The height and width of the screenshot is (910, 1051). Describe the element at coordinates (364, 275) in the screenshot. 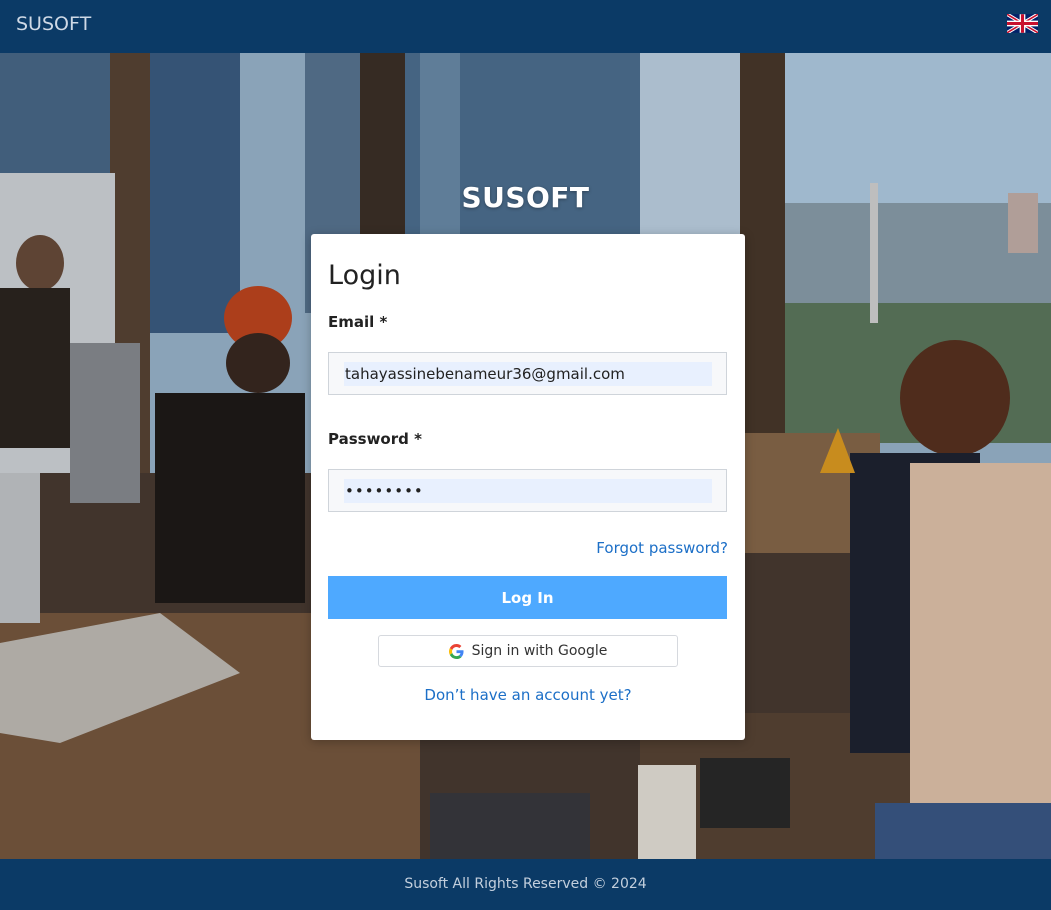

I see `login-title: Login` at that location.